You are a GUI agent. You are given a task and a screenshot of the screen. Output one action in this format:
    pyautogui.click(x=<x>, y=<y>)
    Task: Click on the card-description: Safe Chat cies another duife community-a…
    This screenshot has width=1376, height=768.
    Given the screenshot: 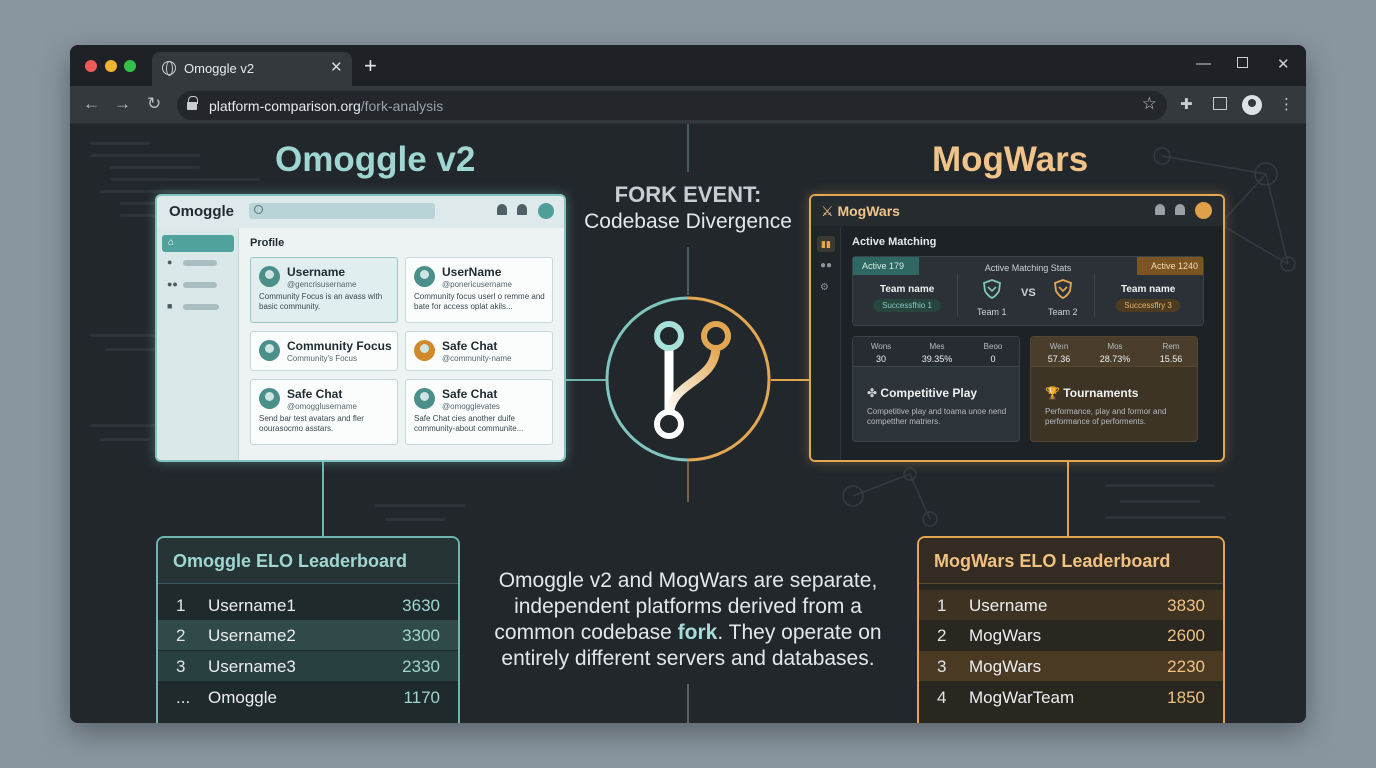 What is the action you would take?
    pyautogui.click(x=469, y=423)
    